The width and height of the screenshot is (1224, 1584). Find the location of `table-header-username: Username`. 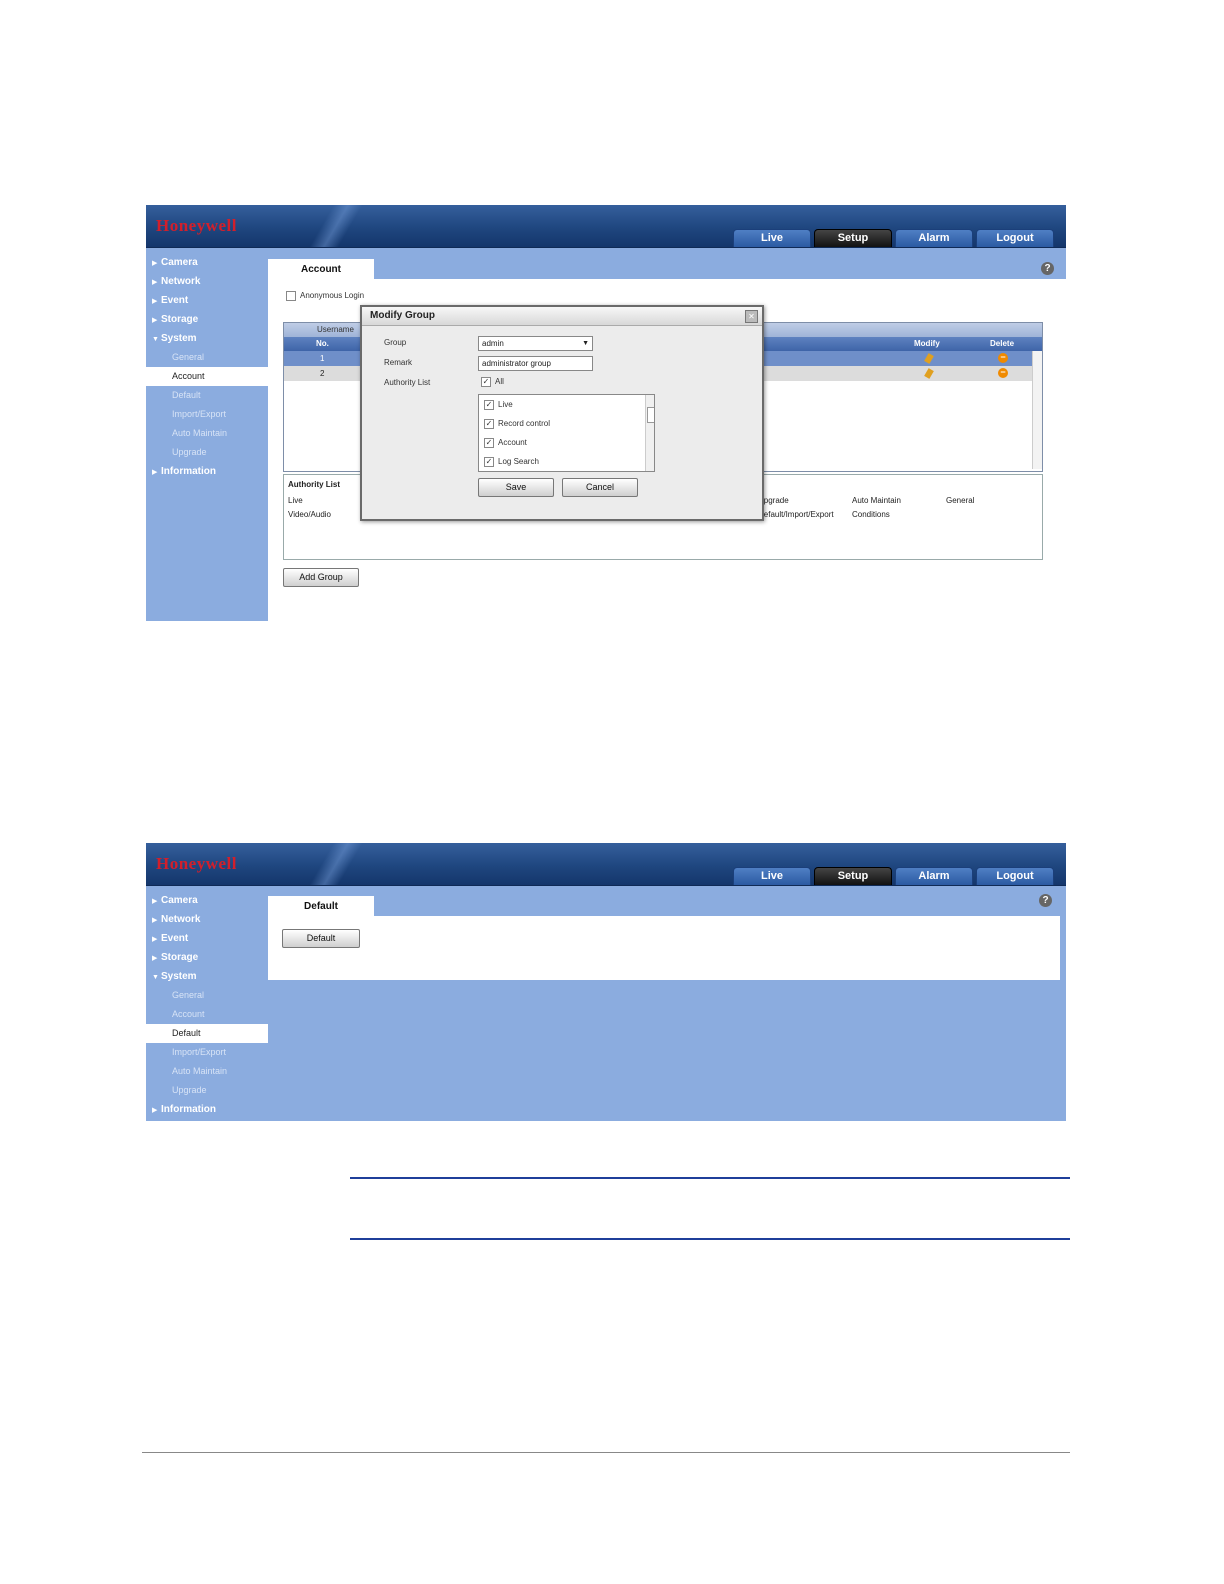

table-header-username: Username is located at coordinates (335, 329).